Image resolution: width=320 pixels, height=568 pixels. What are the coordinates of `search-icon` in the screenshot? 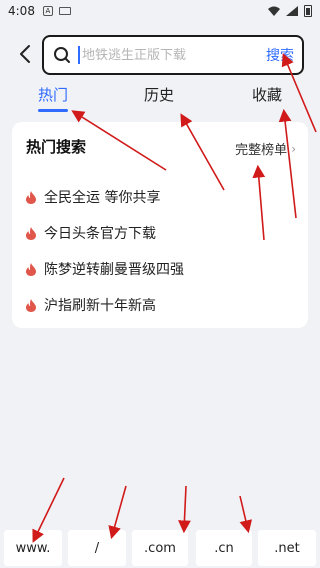 It's located at (62, 55).